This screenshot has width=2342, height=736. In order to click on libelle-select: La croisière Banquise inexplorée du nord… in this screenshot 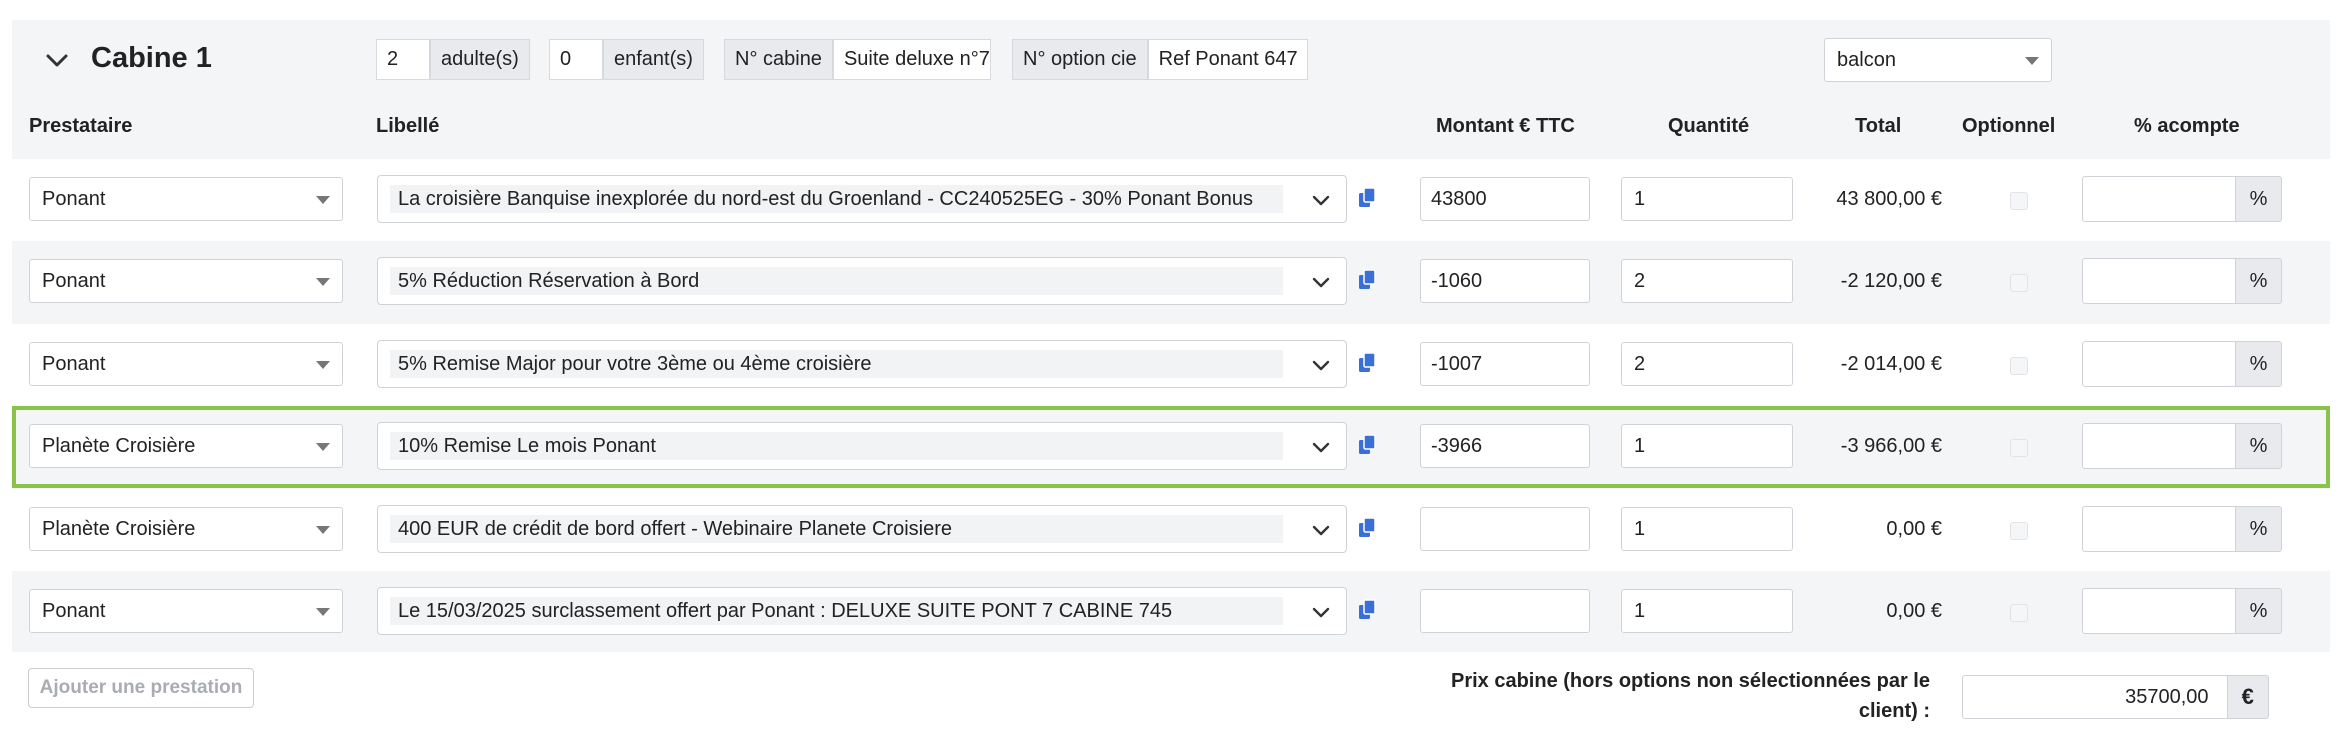, I will do `click(862, 199)`.